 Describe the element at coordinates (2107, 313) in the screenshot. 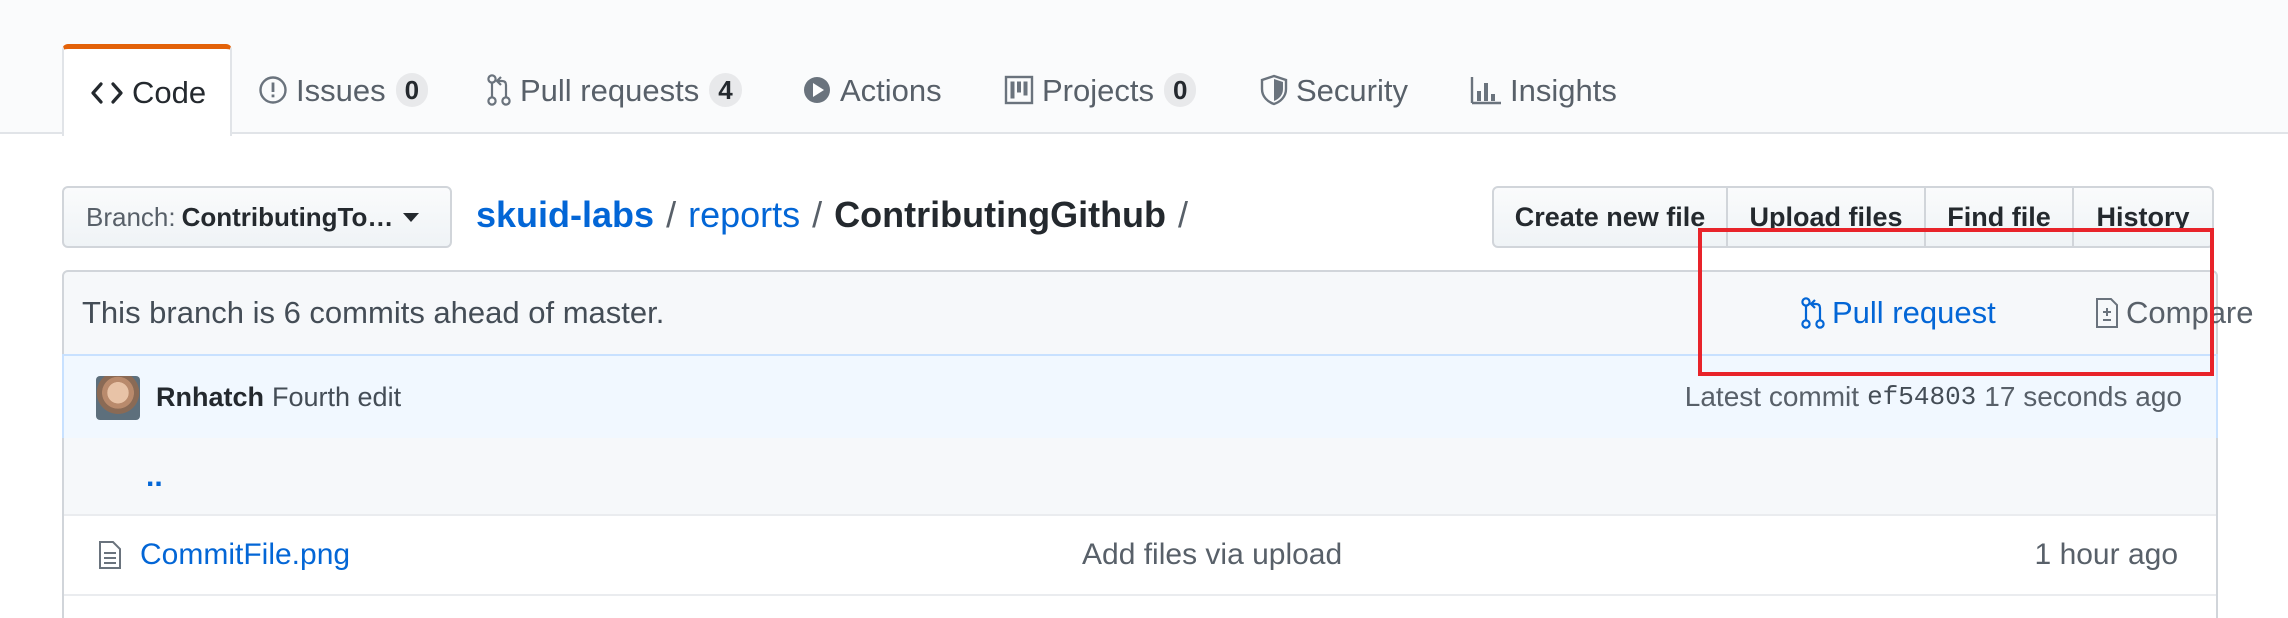

I see `file-diff-icon` at that location.